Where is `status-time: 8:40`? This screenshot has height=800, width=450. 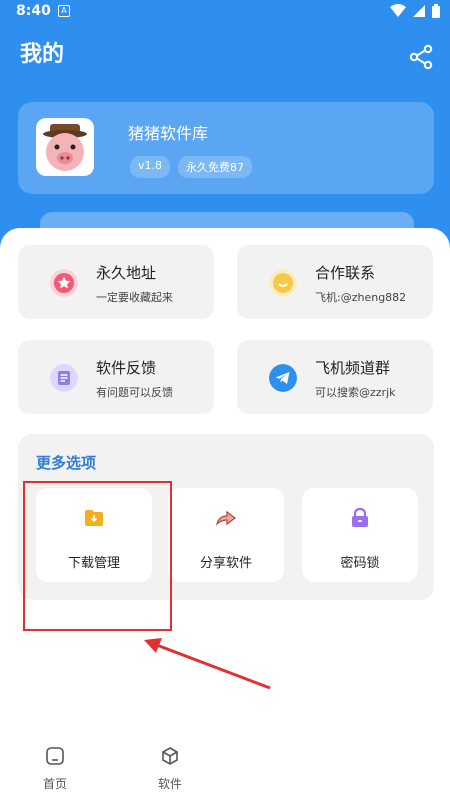 status-time: 8:40 is located at coordinates (33, 11).